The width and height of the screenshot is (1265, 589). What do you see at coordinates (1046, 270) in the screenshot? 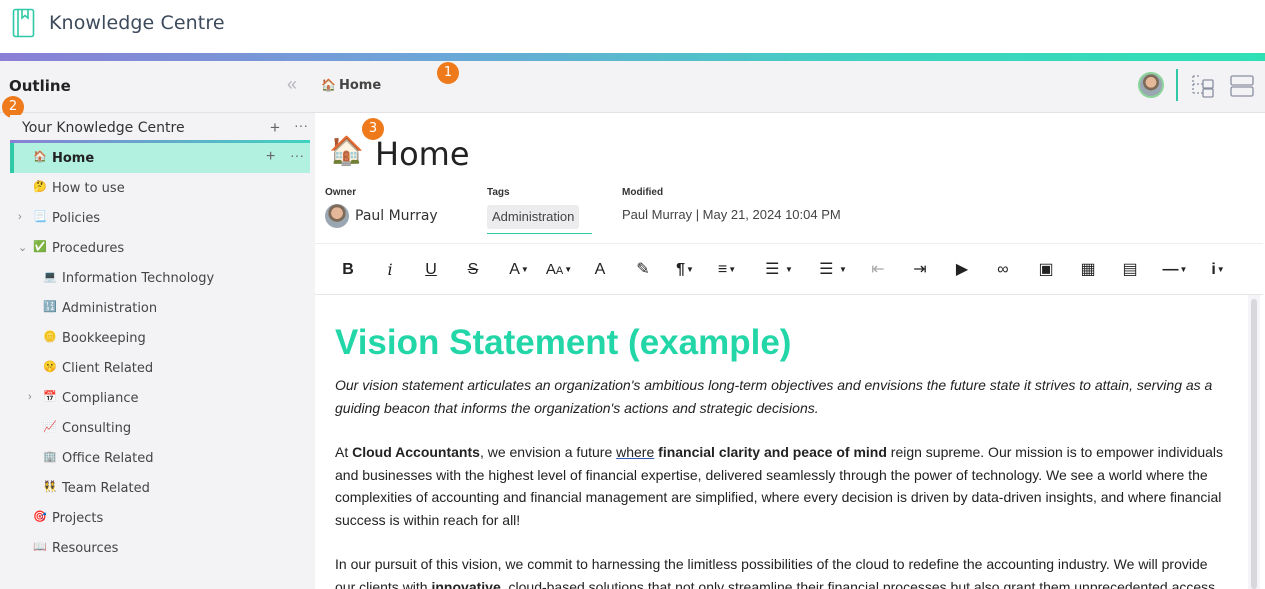
I see `image-button: ▣` at bounding box center [1046, 270].